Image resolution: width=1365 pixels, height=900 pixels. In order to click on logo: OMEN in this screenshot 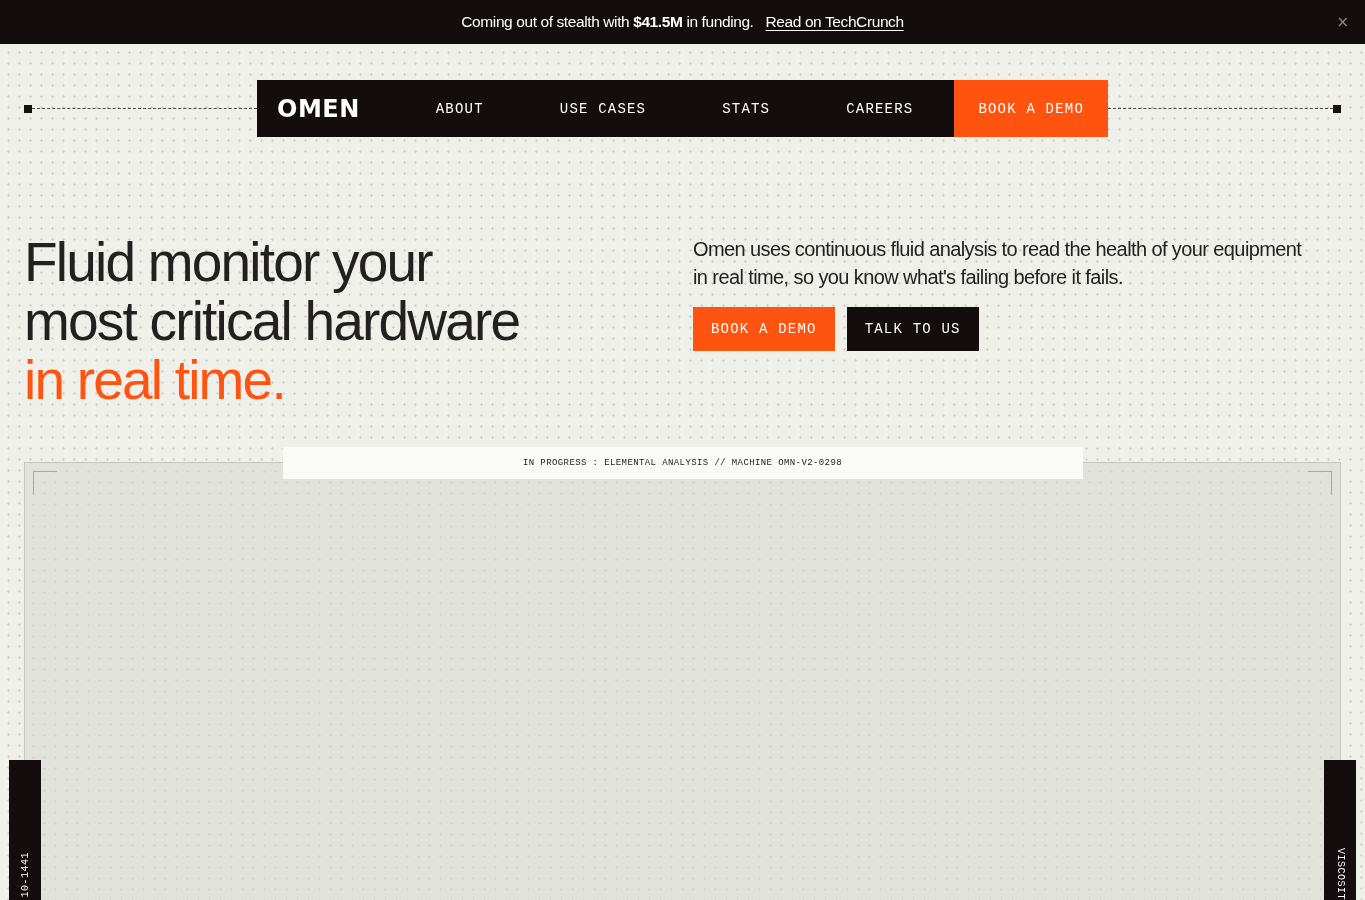, I will do `click(318, 108)`.